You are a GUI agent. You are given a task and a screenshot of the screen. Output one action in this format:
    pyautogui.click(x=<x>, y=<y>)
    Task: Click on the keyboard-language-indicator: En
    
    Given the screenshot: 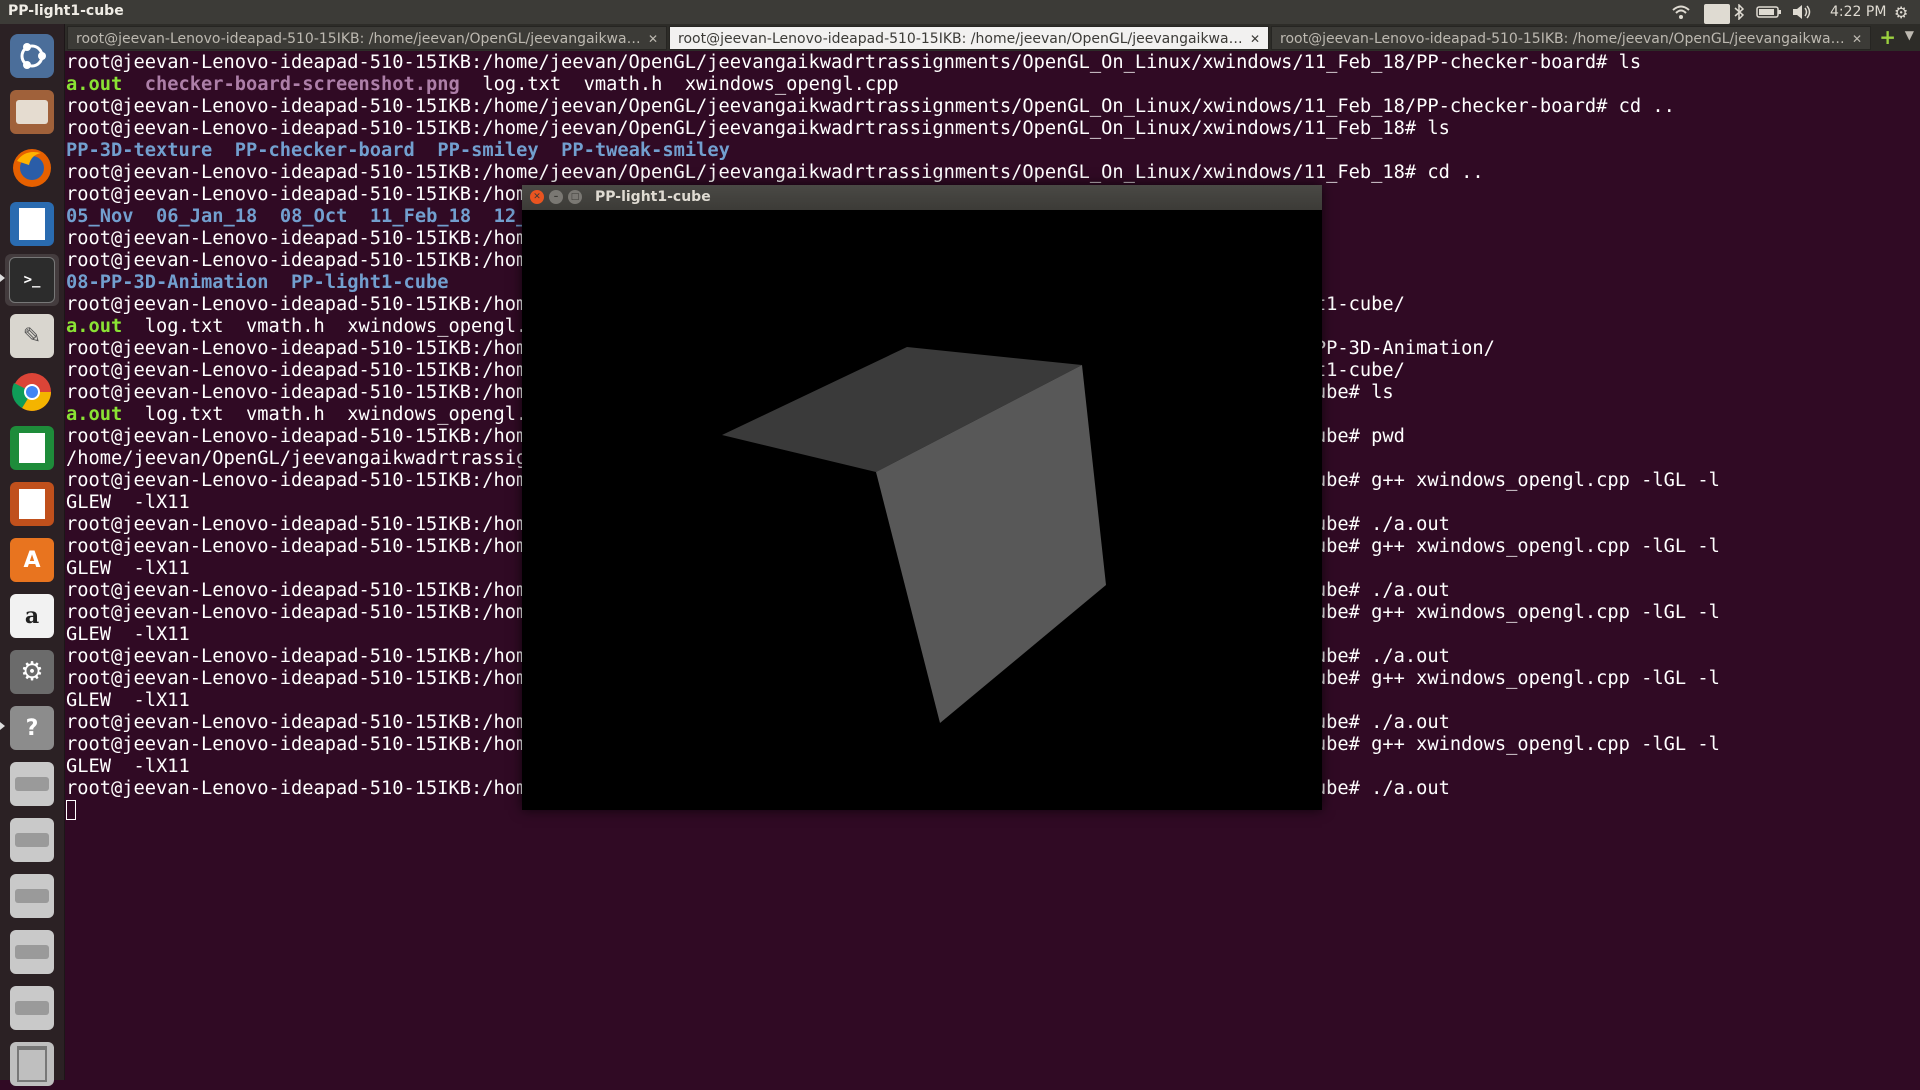 What is the action you would take?
    pyautogui.click(x=1717, y=14)
    